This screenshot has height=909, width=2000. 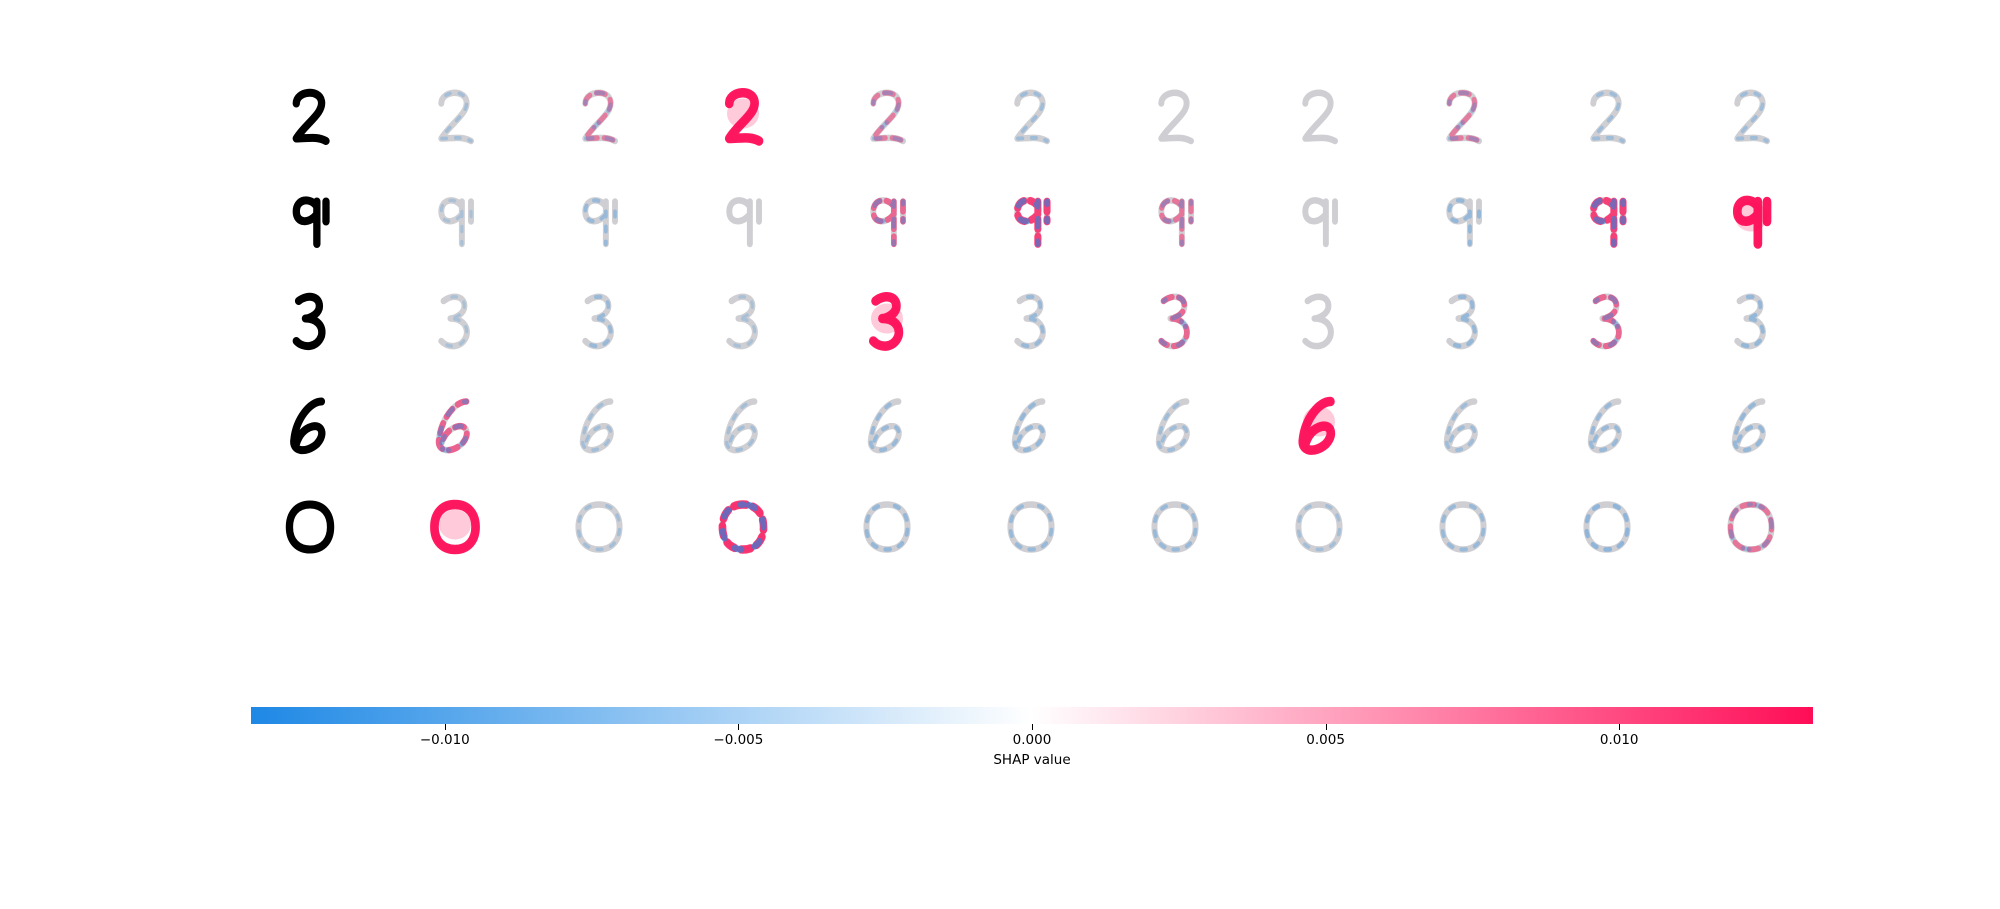 I want to click on shap-colorbar, so click(x=1032, y=715).